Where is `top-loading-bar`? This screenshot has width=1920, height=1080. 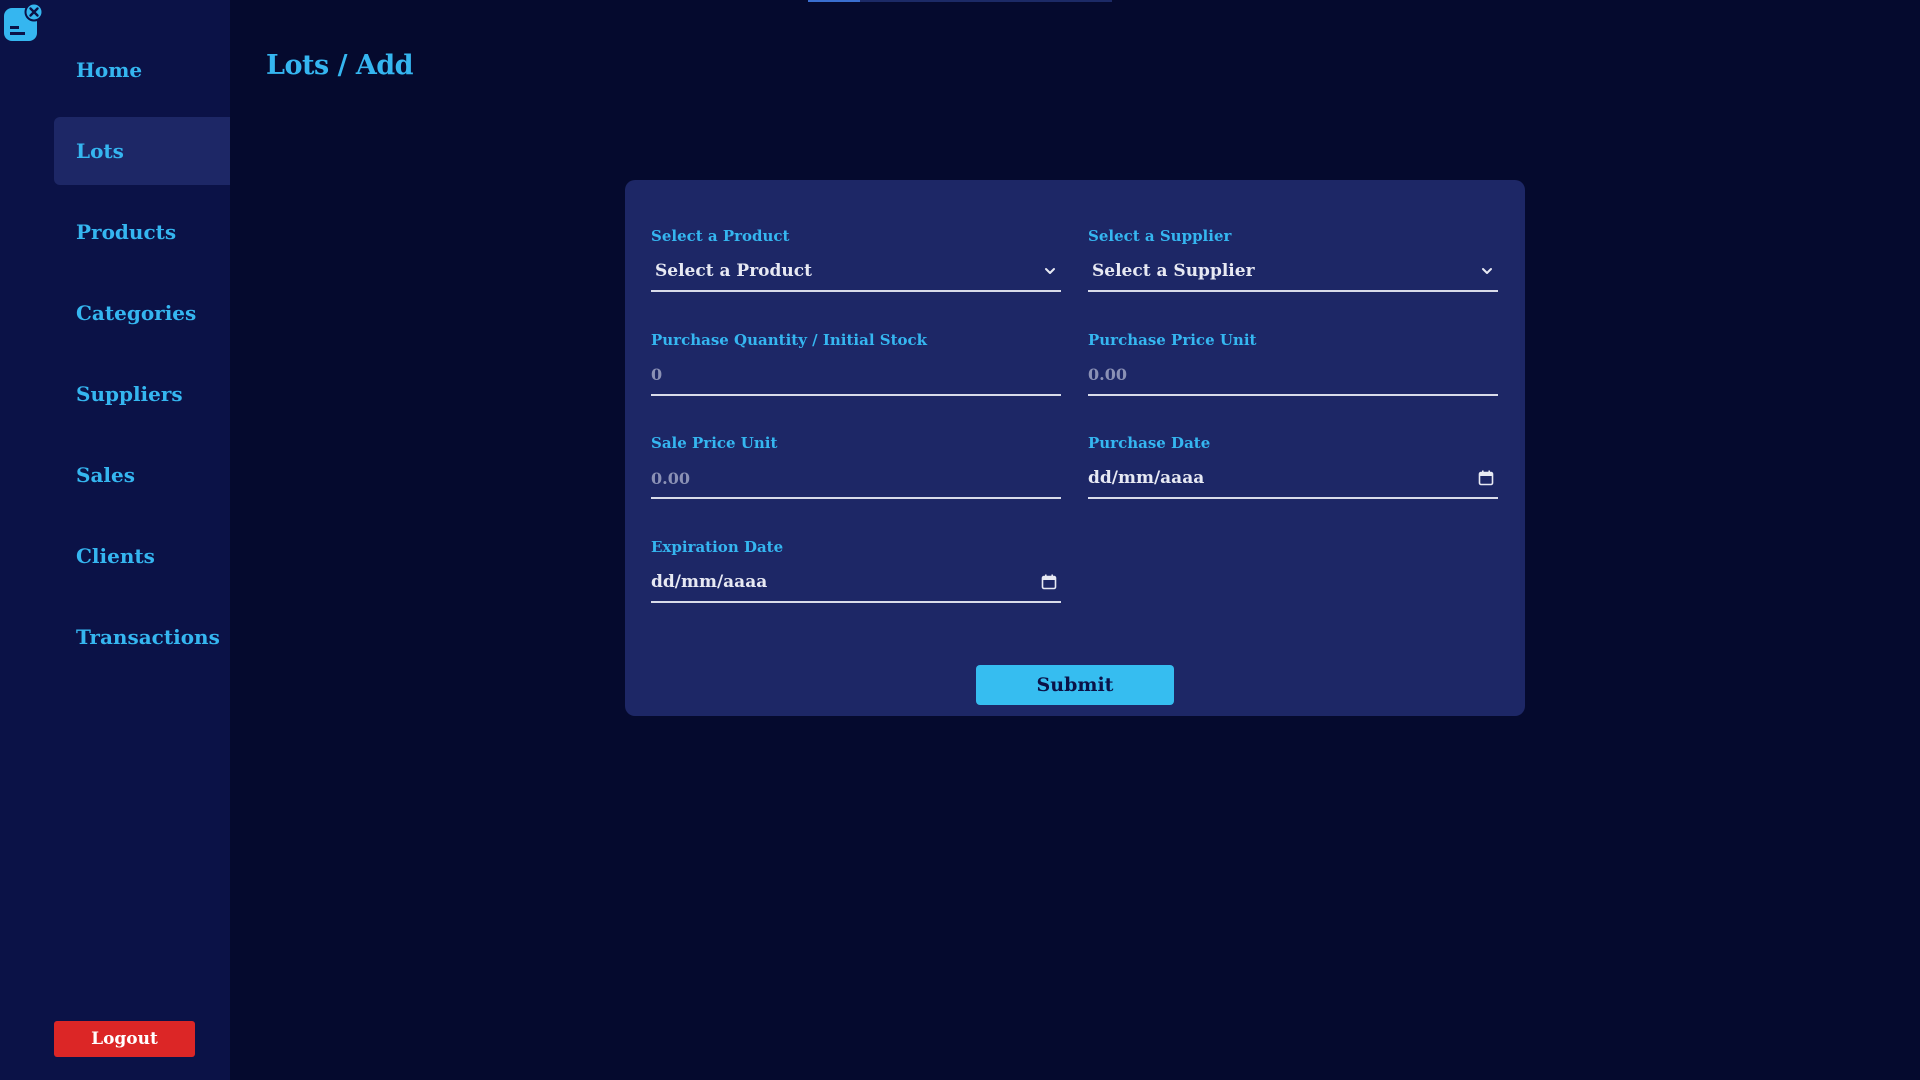
top-loading-bar is located at coordinates (960, 1).